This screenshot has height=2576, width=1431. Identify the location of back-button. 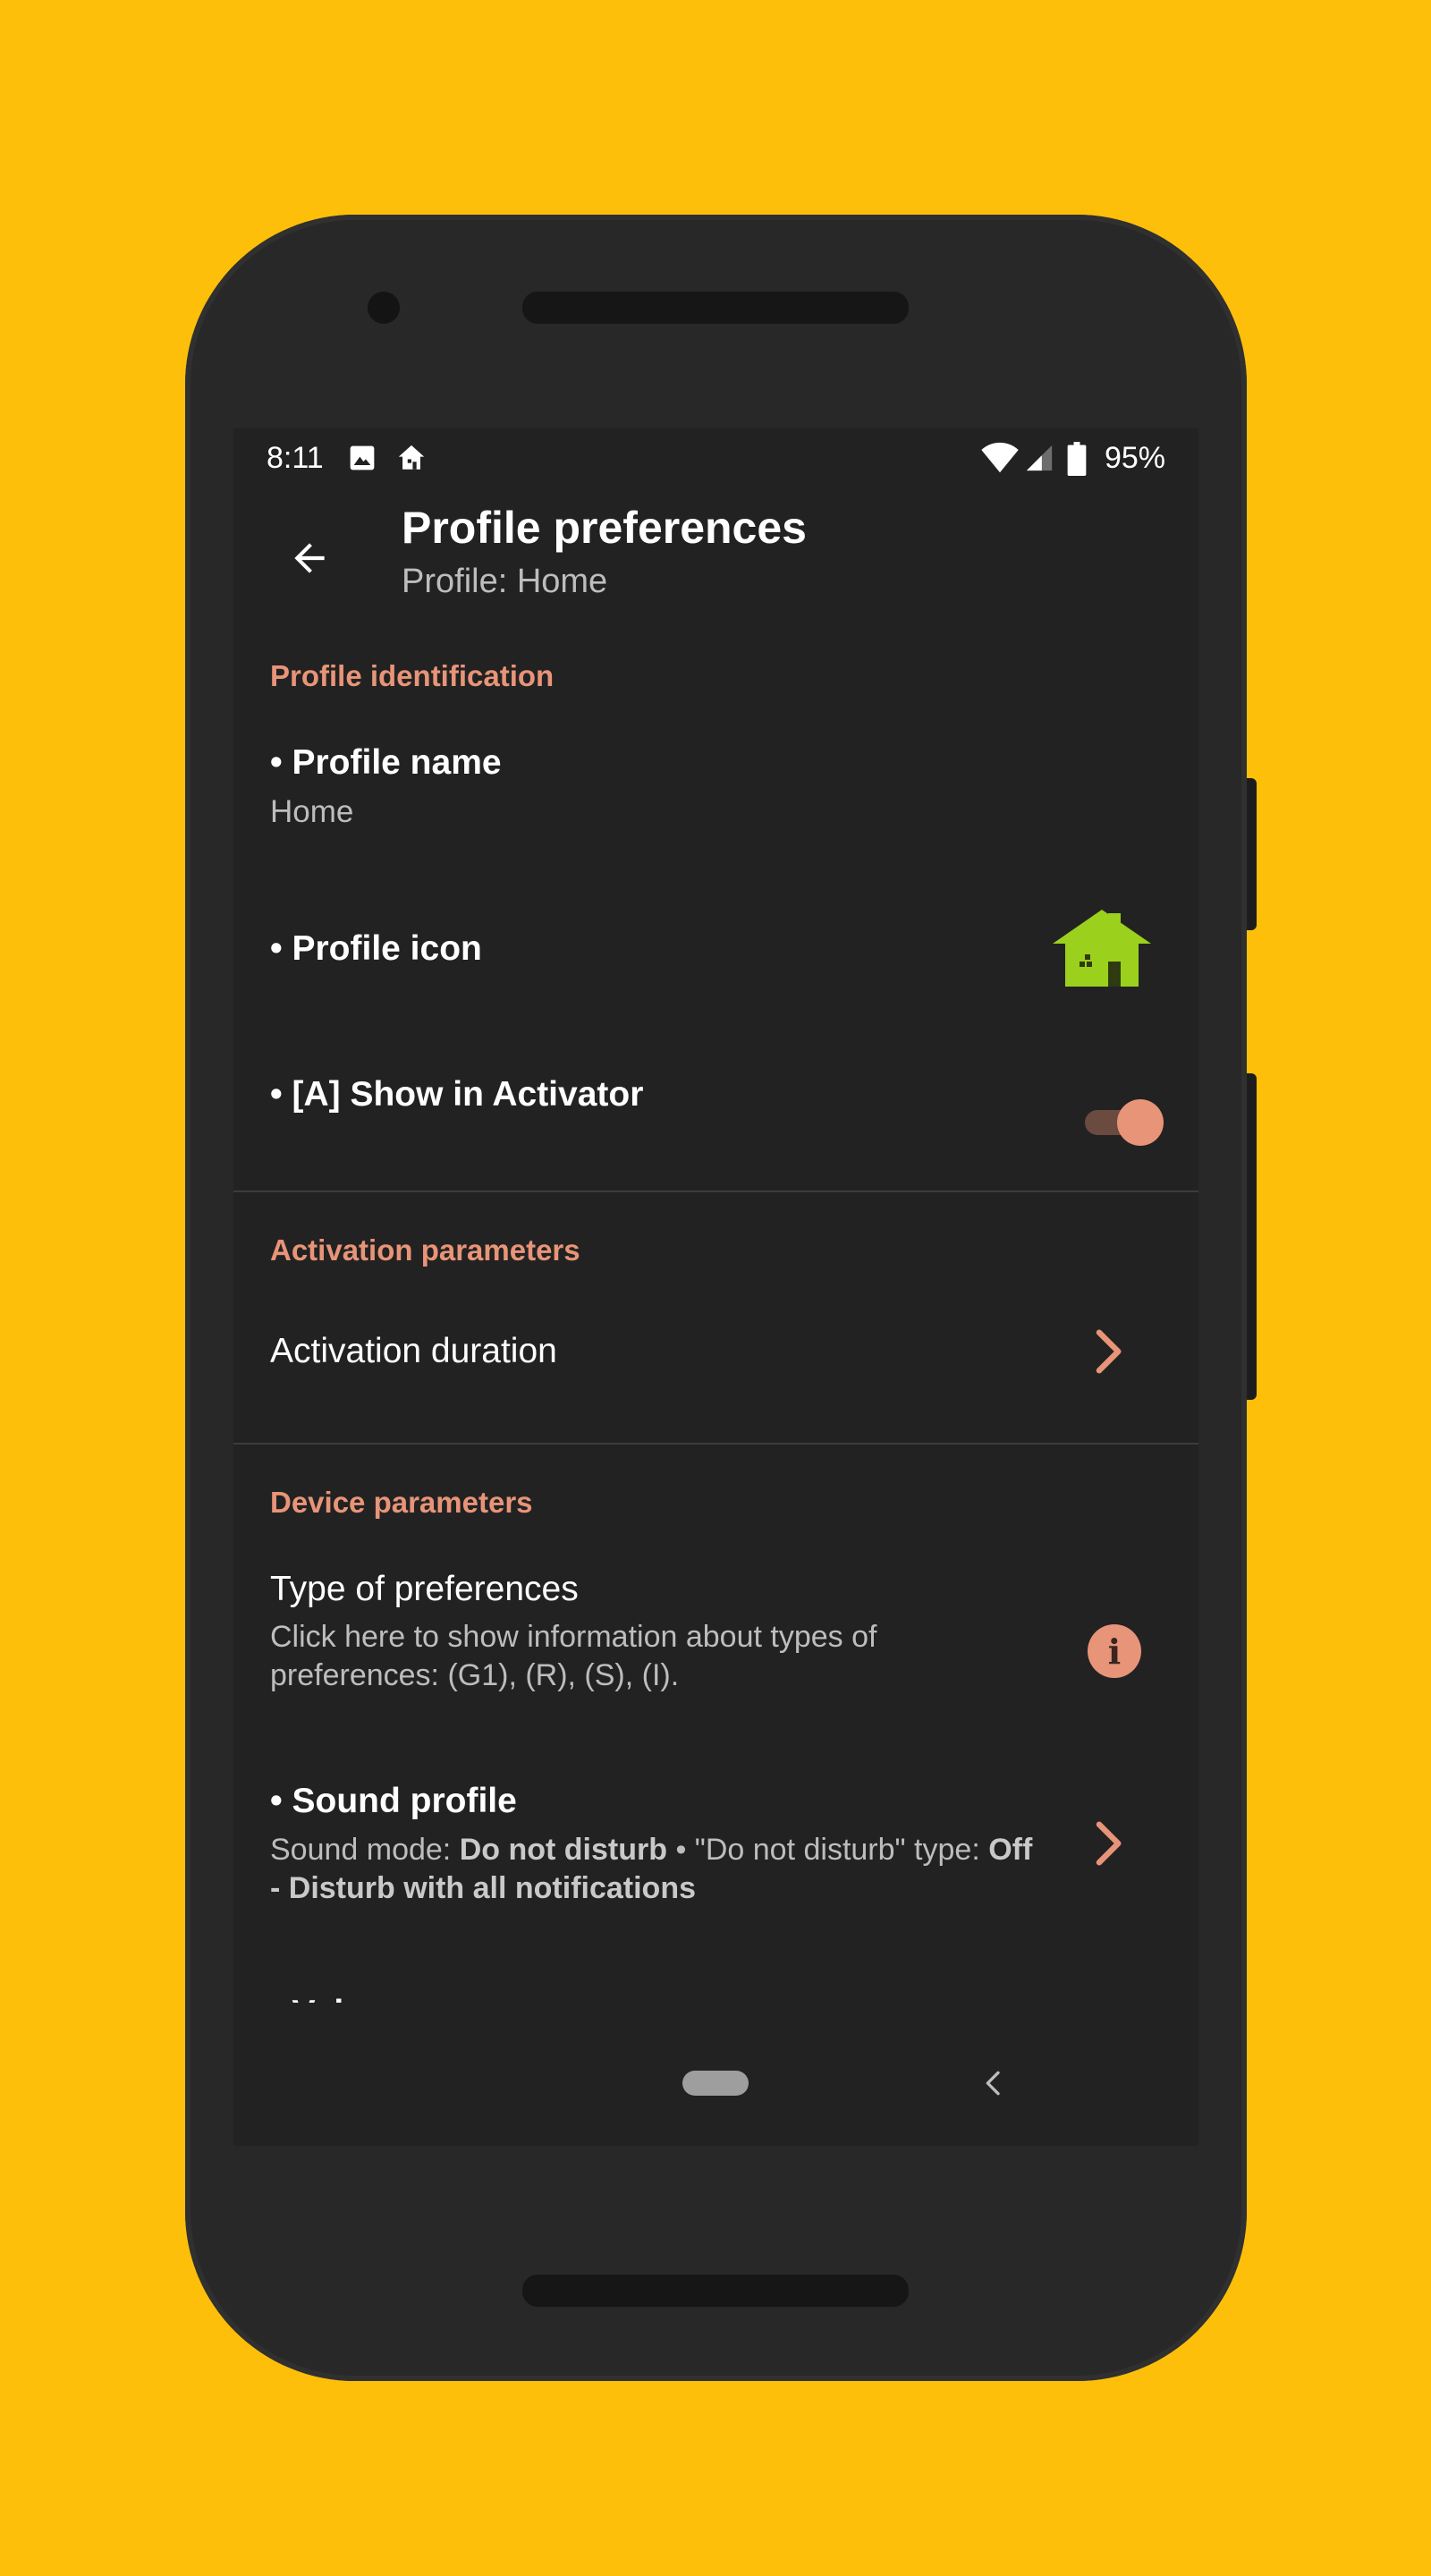
(310, 558).